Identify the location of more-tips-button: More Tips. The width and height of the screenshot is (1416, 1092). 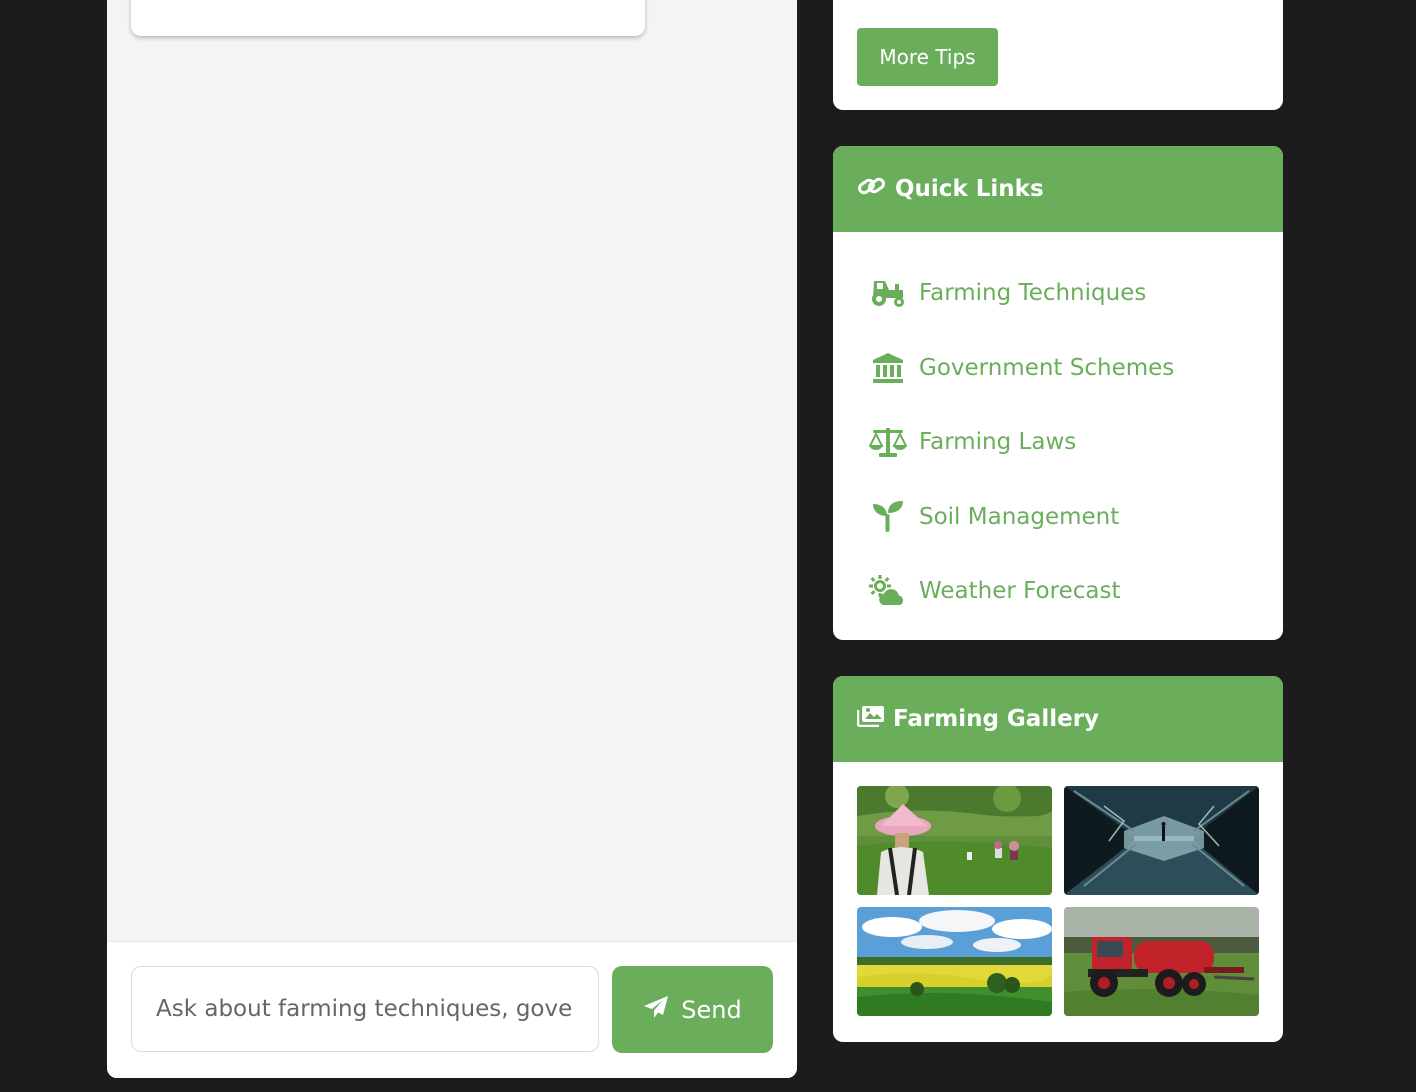
(927, 57).